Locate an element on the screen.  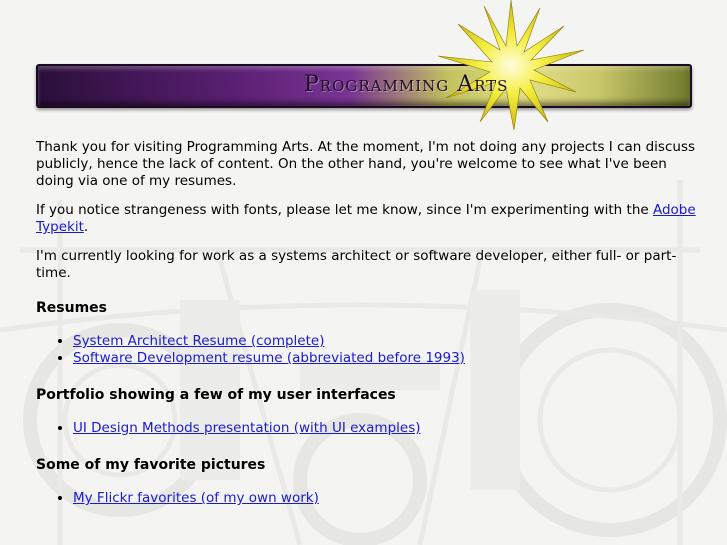
banner-title: Programming Arts is located at coordinates (406, 84).